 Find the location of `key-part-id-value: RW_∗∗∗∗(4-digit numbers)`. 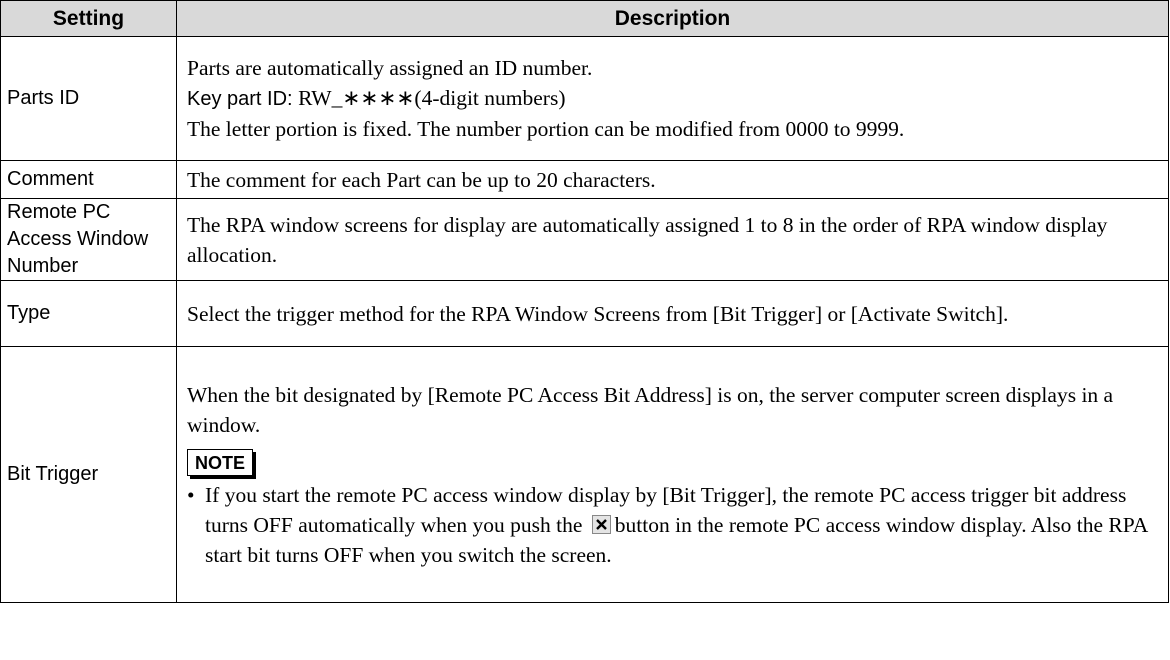

key-part-id-value: RW_∗∗∗∗(4-digit numbers) is located at coordinates (432, 98).